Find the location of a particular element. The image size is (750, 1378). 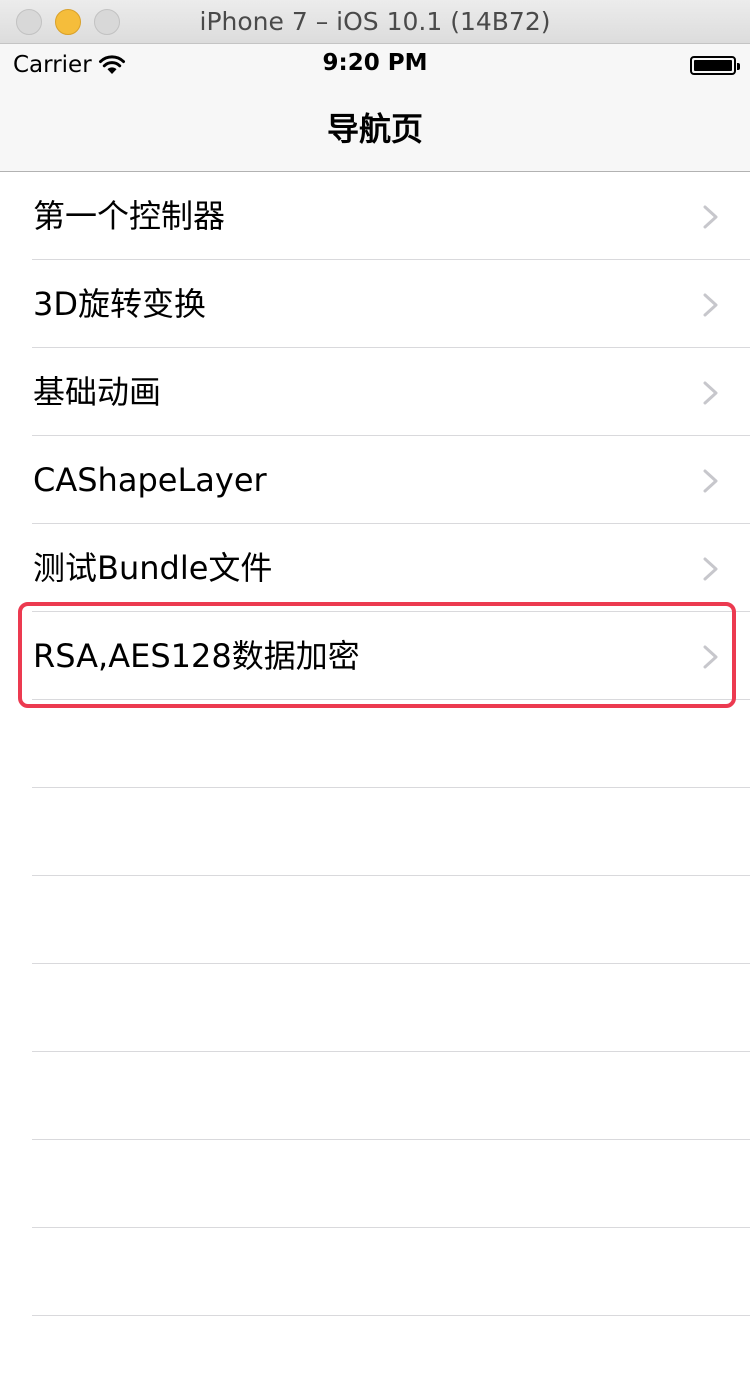

table-row-cashapelayer: CAShapeLayer is located at coordinates (375, 480).